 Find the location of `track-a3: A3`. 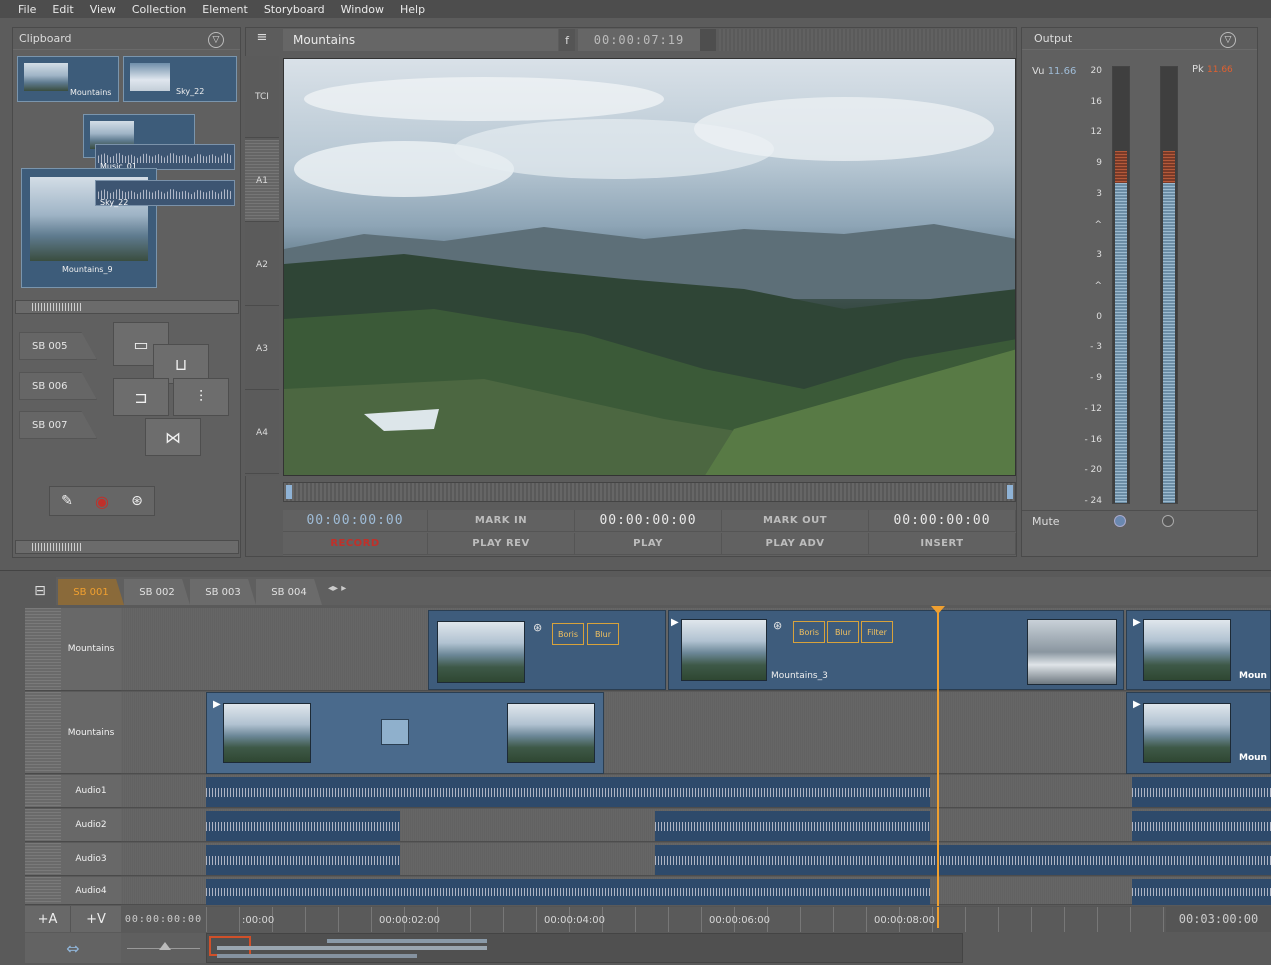

track-a3: A3 is located at coordinates (262, 349).